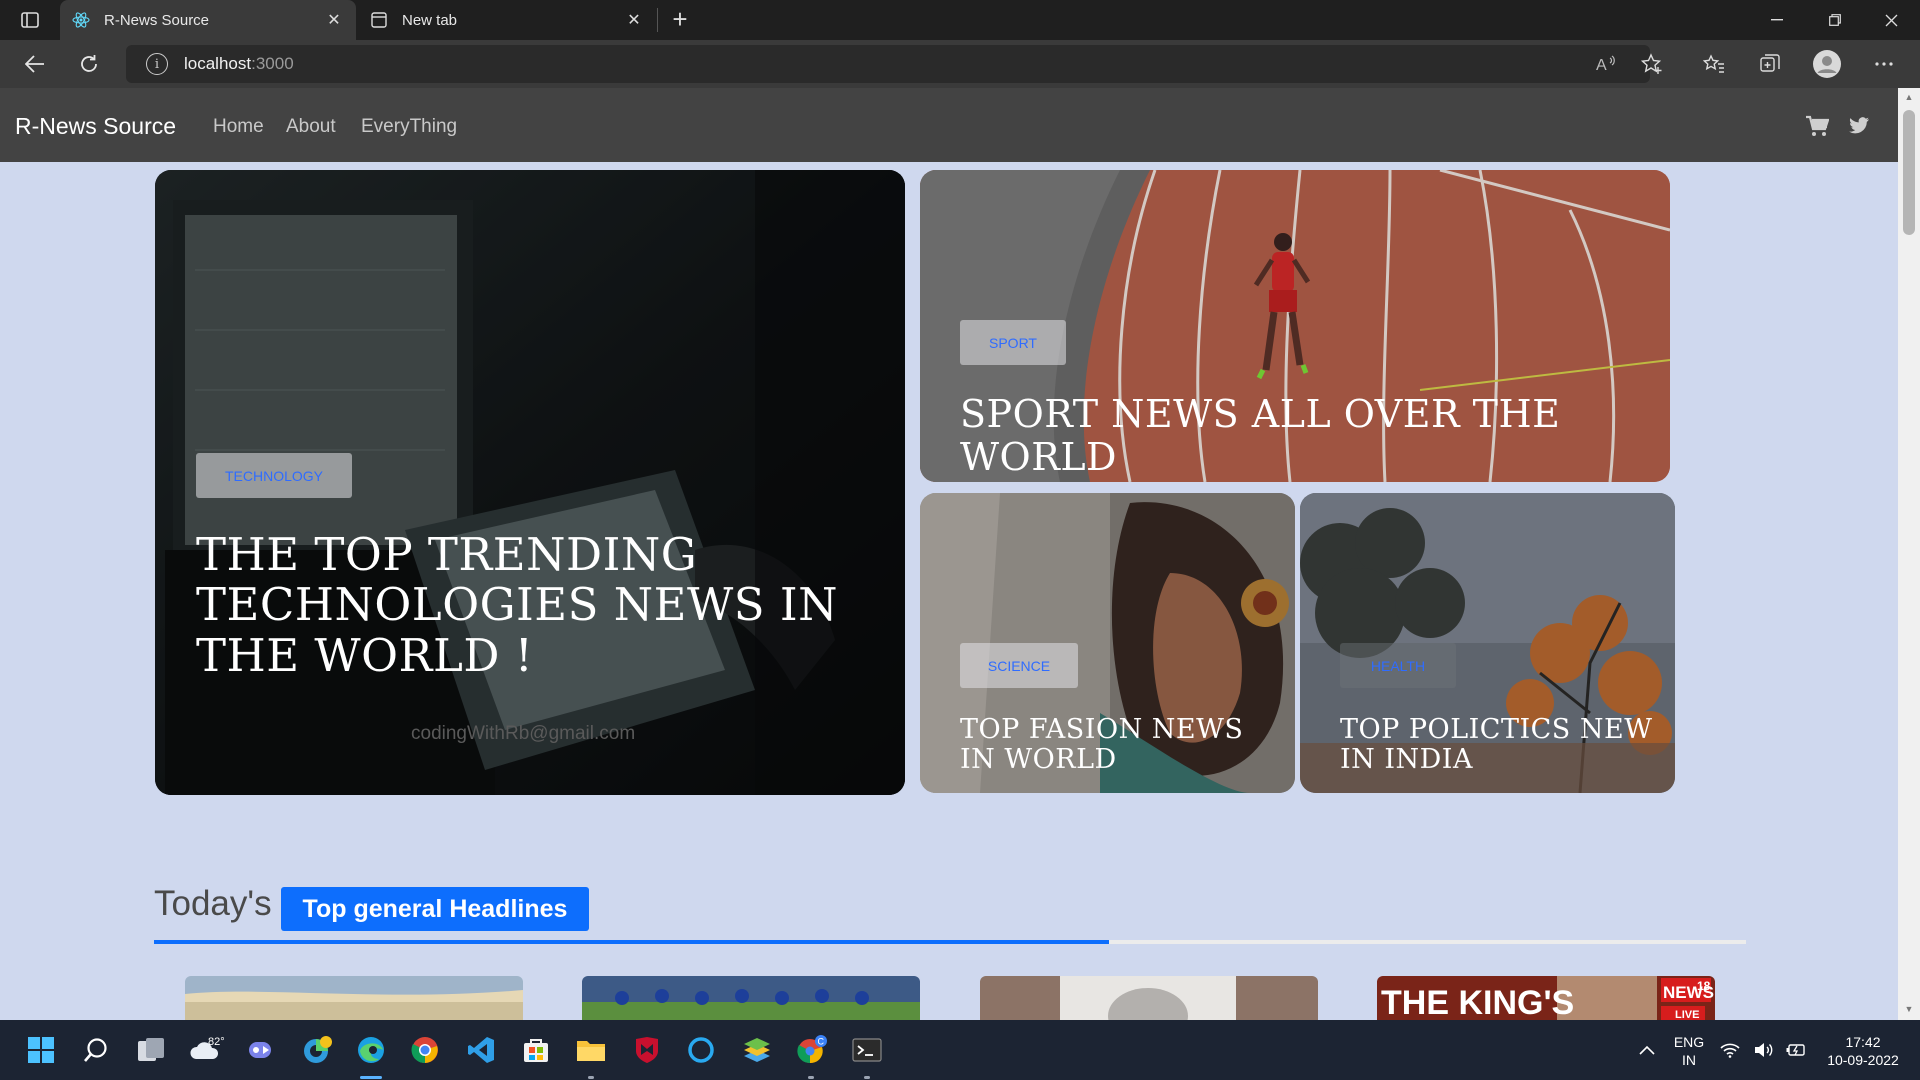  I want to click on read-aloud-icon: A, so click(1606, 64).